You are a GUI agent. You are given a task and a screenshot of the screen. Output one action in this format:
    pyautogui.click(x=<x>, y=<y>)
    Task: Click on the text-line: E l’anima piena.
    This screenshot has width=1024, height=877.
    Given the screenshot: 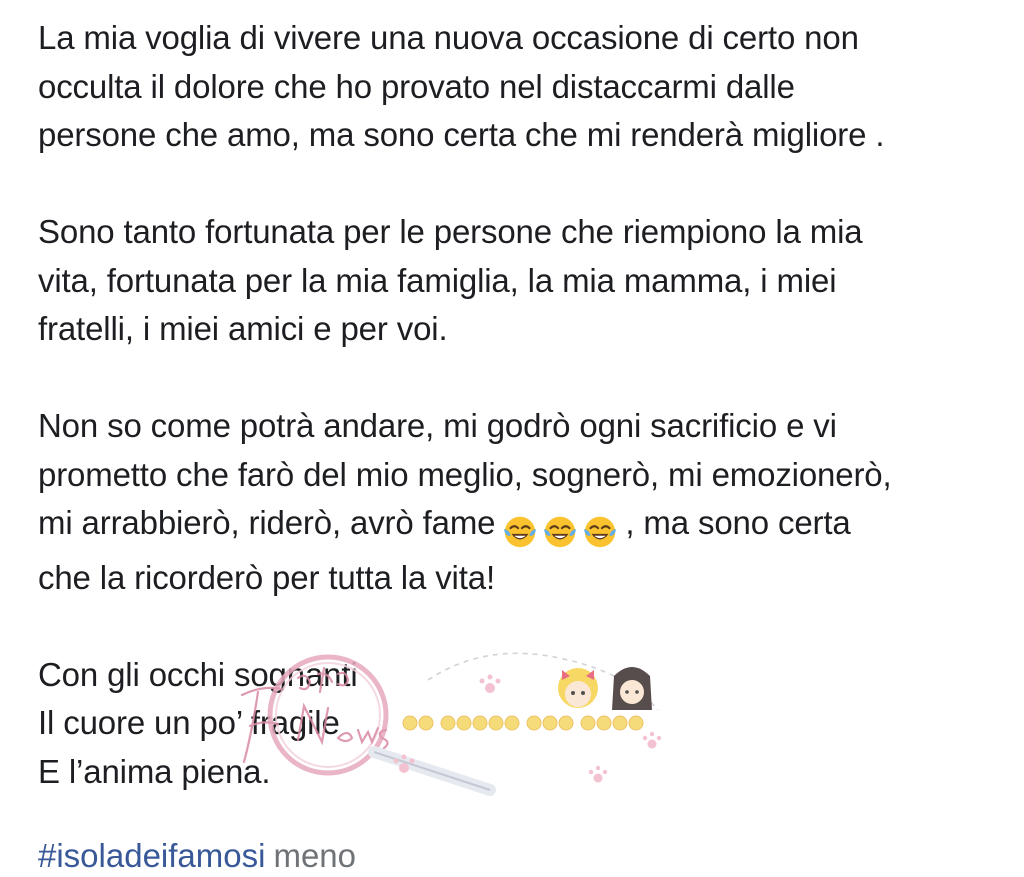 What is the action you would take?
    pyautogui.click(x=154, y=771)
    